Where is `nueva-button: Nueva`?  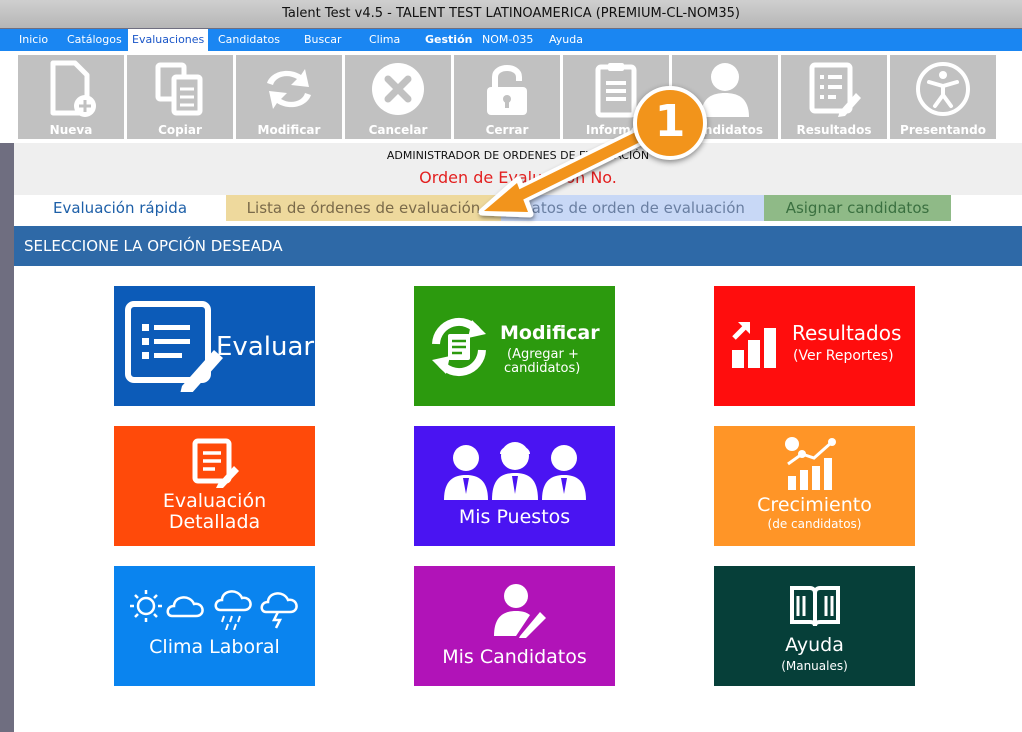 nueva-button: Nueva is located at coordinates (71, 97).